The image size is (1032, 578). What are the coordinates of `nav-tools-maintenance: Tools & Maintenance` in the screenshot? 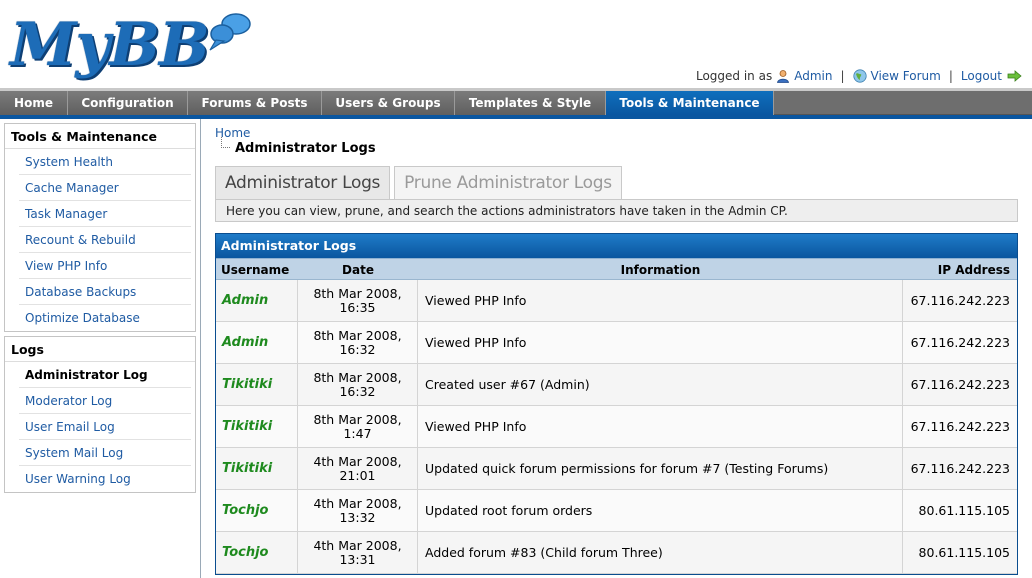 It's located at (690, 103).